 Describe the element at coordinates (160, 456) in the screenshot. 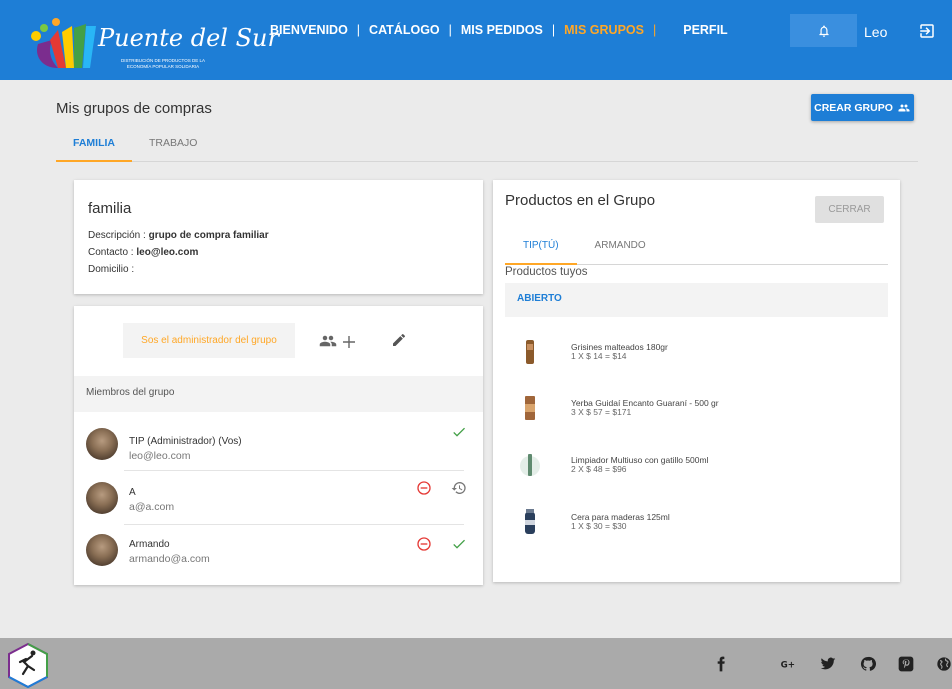

I see `member-email: leo@leo.com` at that location.